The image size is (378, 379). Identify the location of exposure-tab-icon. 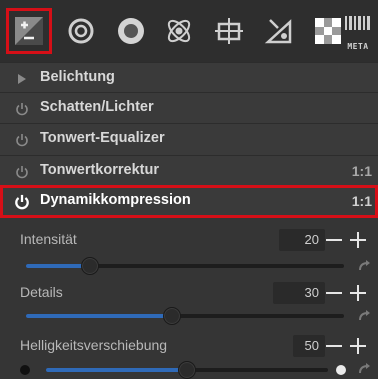
(29, 31).